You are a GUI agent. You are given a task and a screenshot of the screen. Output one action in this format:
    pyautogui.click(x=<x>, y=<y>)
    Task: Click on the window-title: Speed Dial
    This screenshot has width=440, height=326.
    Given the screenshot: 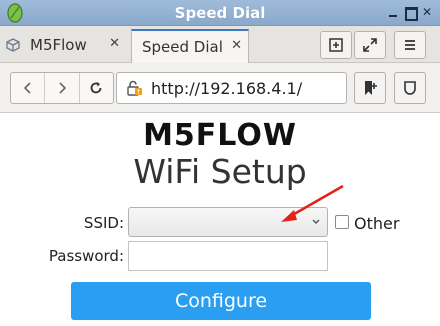 What is the action you would take?
    pyautogui.click(x=220, y=13)
    